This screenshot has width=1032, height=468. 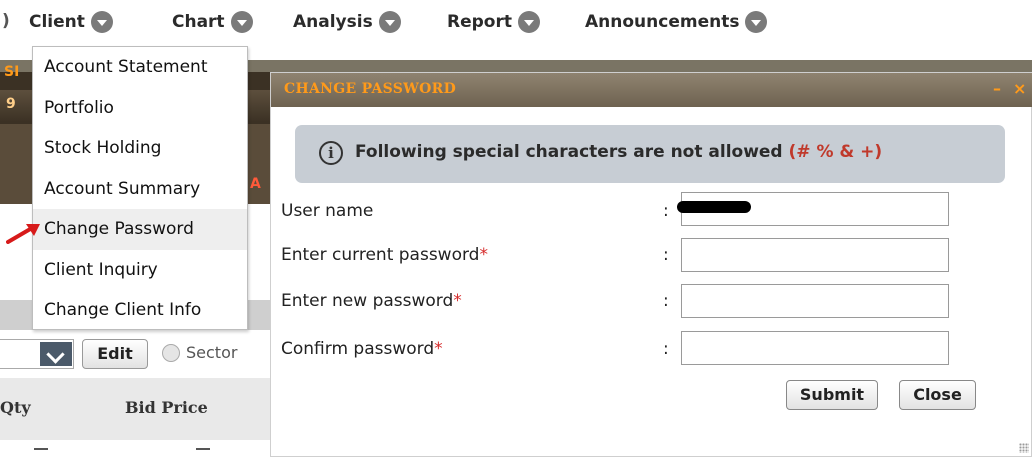 What do you see at coordinates (140, 310) in the screenshot?
I see `menu-item-change-client-info: Change Client Info` at bounding box center [140, 310].